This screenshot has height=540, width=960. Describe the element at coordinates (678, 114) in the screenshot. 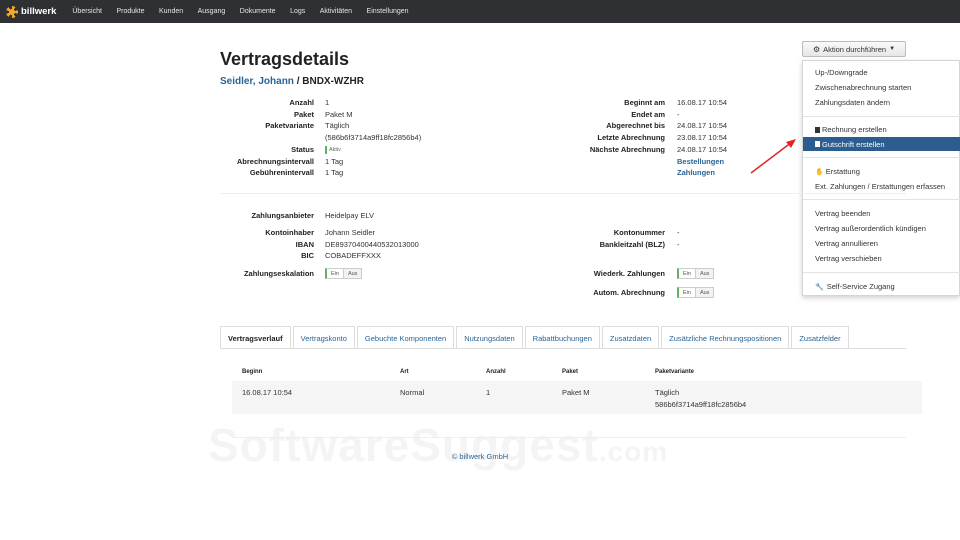

I see `value-endet: -` at that location.